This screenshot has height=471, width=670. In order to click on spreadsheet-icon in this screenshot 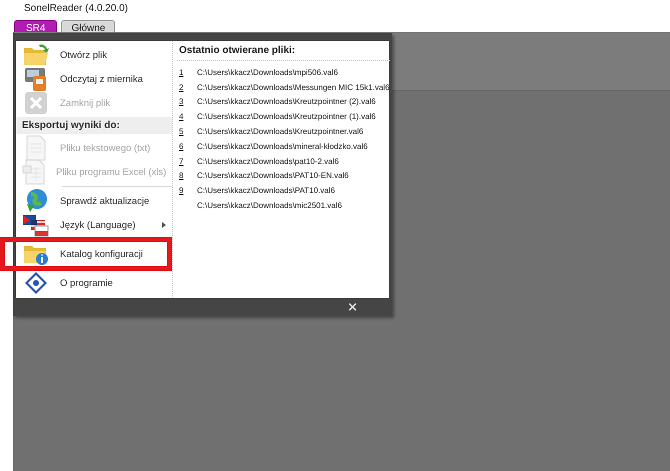, I will do `click(34, 172)`.